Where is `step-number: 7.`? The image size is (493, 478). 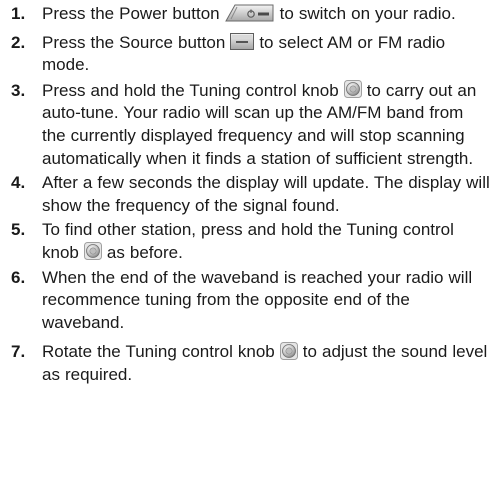 step-number: 7. is located at coordinates (18, 352).